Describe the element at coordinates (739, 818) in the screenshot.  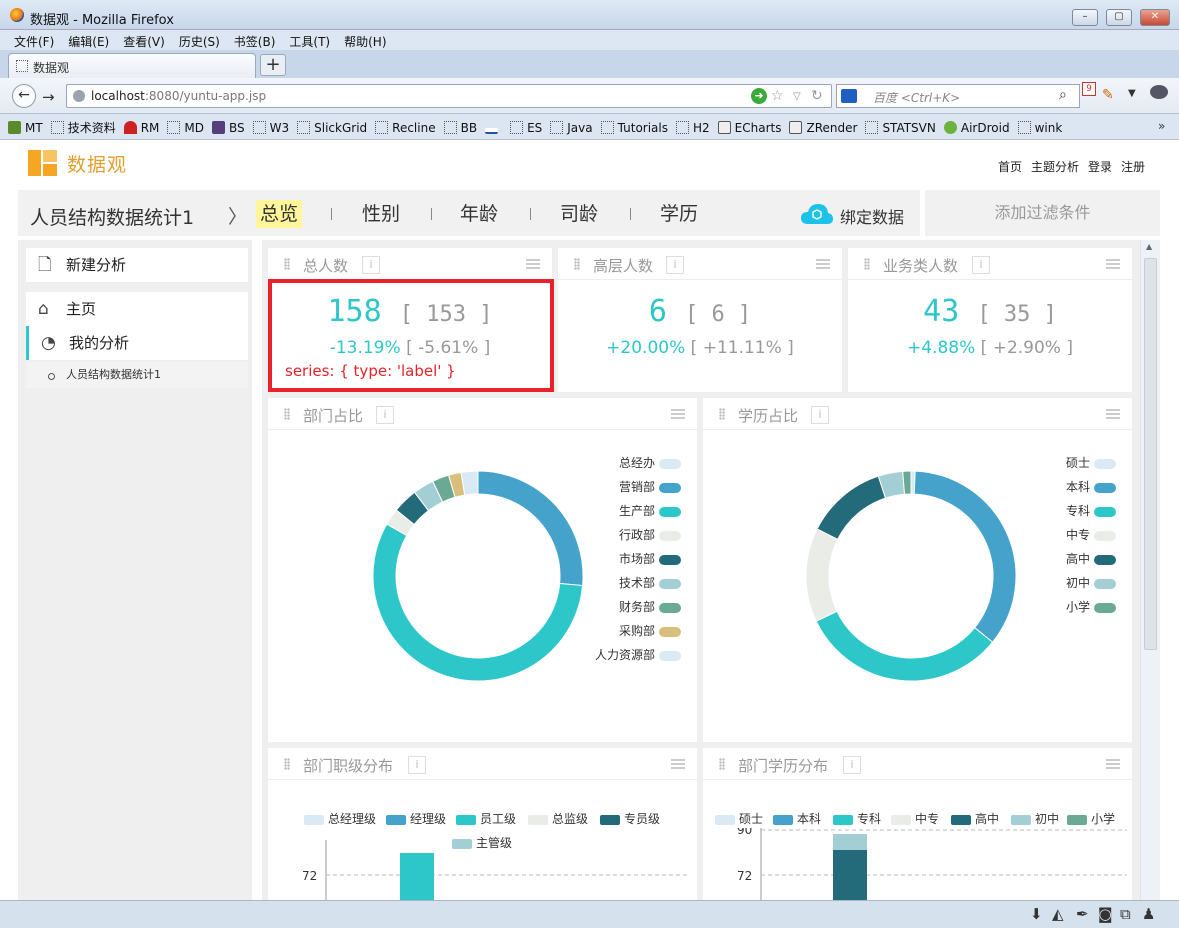
I see `legend-item: 硕士` at that location.